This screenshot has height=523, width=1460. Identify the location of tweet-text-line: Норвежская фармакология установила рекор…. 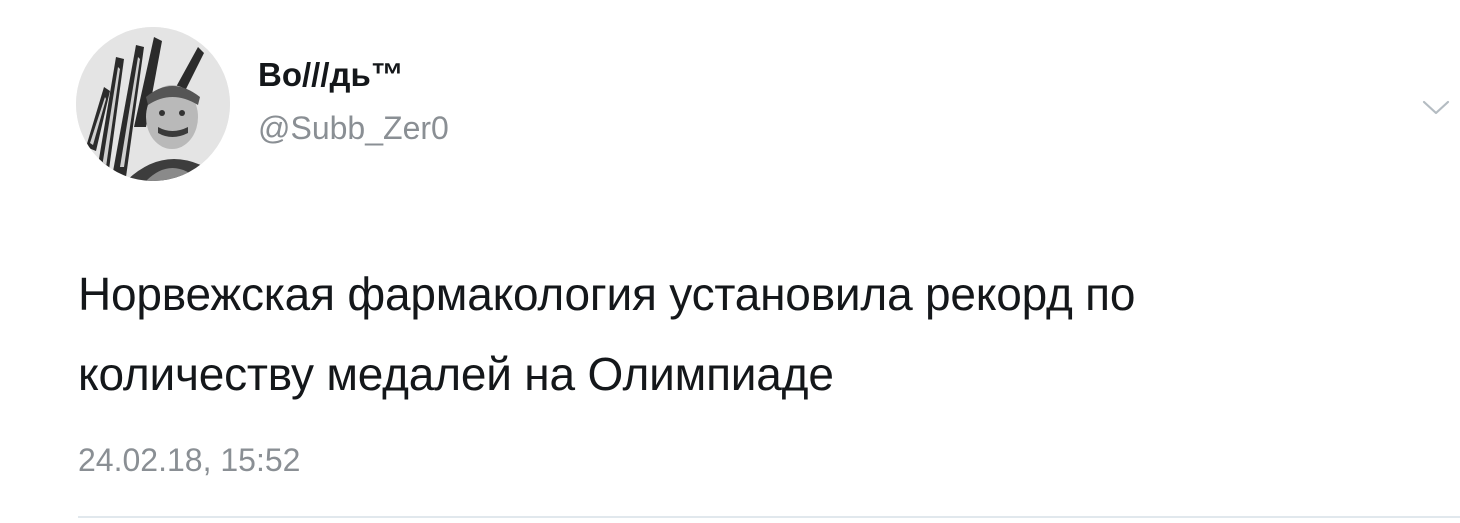
(607, 294).